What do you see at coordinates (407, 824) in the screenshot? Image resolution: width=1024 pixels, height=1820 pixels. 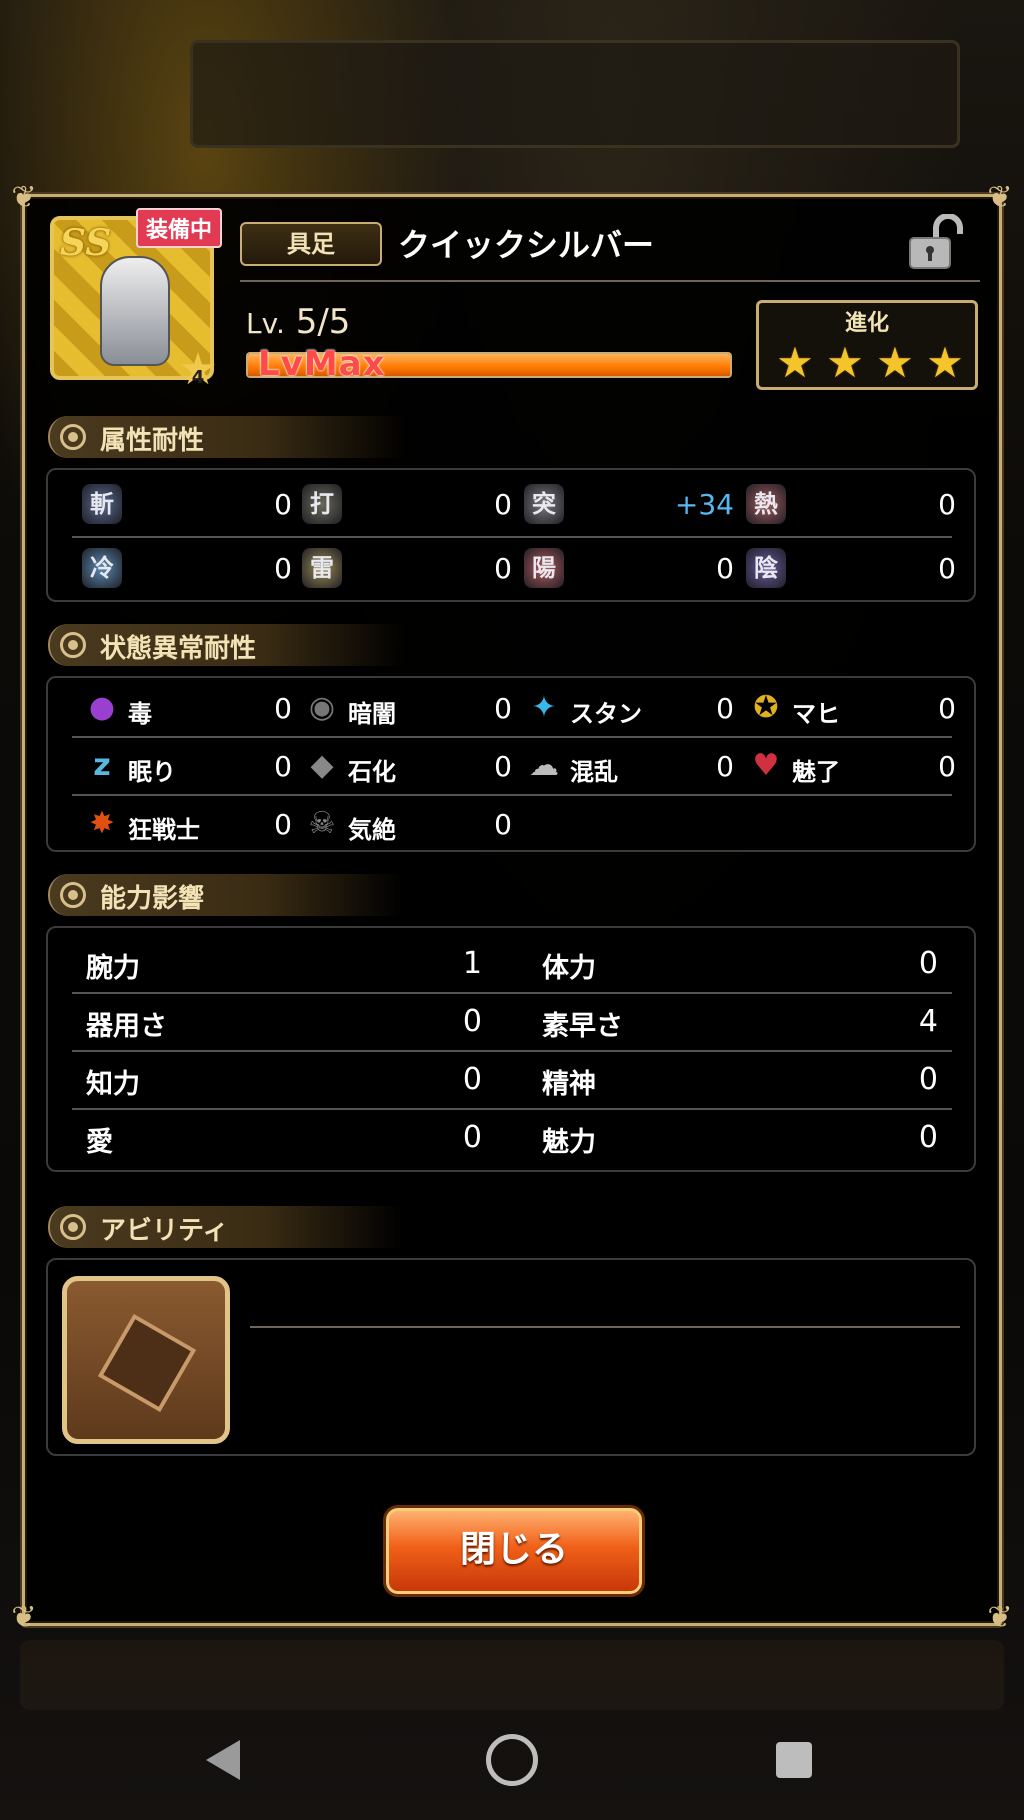 I see `status-resistance-cell: ☠ 気絶 0` at bounding box center [407, 824].